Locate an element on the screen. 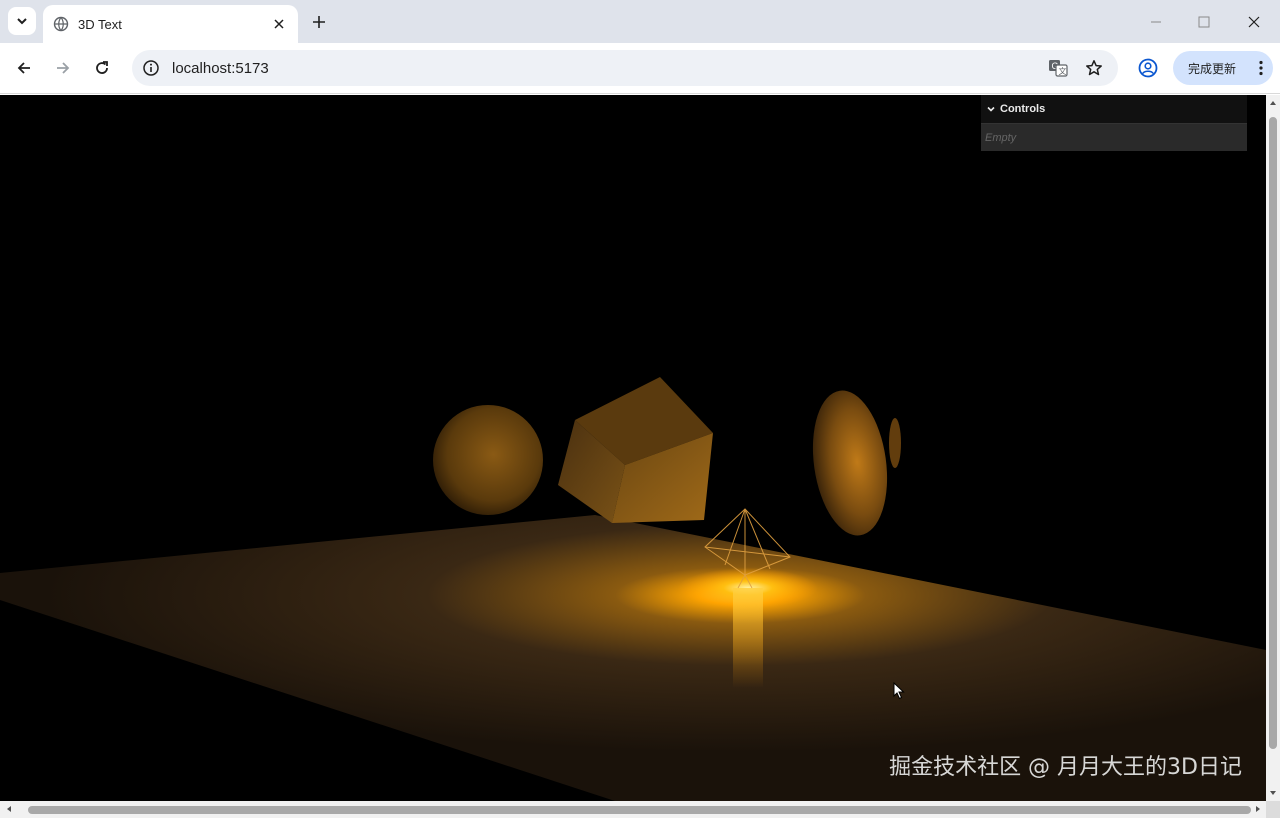  tab-close-button is located at coordinates (279, 24).